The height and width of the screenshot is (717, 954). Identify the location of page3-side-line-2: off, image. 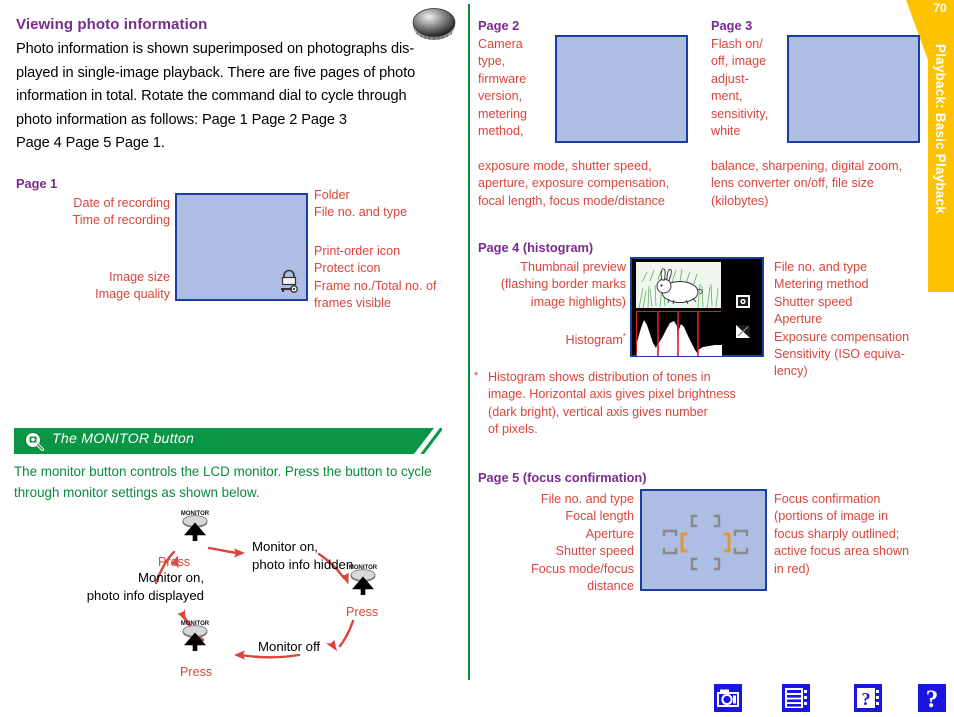
(749, 61).